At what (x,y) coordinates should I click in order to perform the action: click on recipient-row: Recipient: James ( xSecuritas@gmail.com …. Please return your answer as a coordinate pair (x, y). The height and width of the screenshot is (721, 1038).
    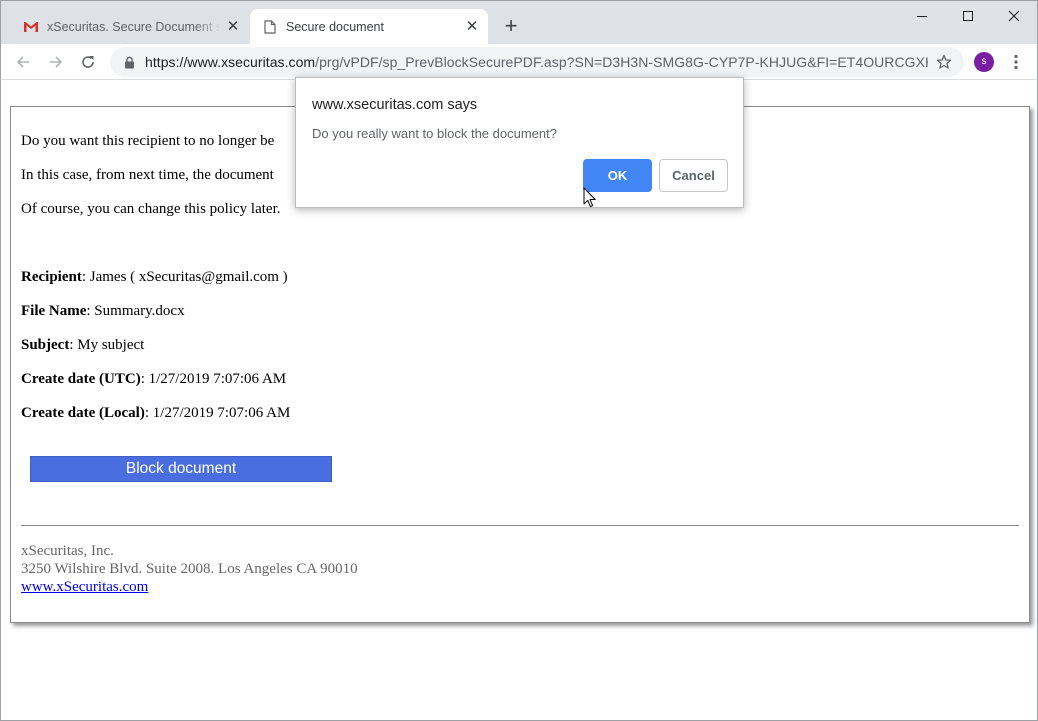
    Looking at the image, I should click on (154, 277).